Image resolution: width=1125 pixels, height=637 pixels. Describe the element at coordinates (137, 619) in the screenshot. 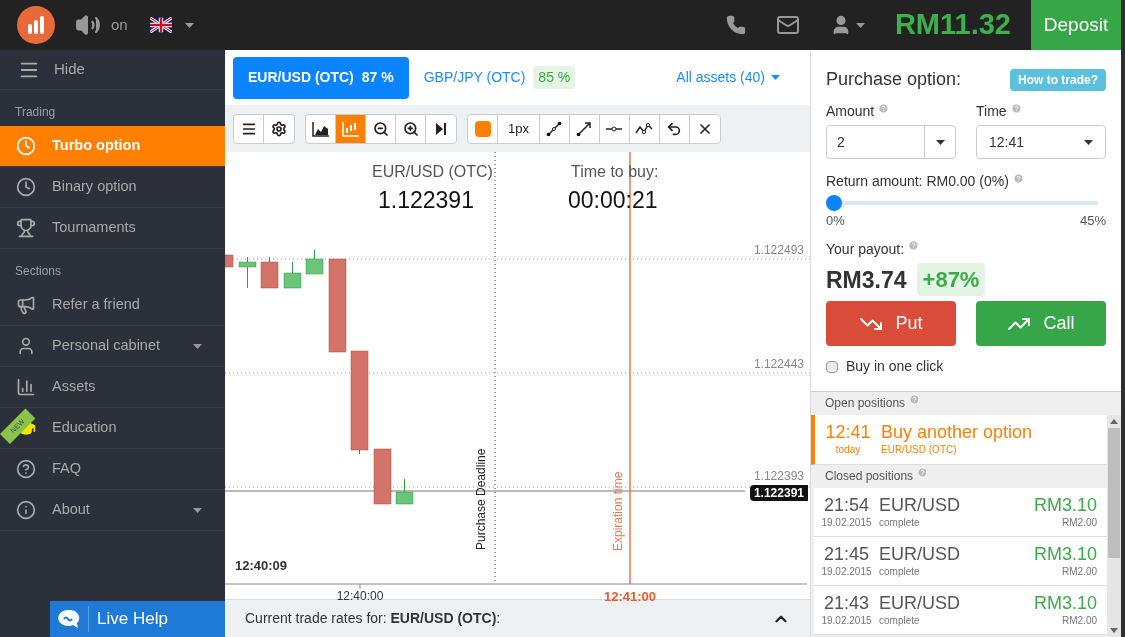

I see `live-help-button: Live Help` at that location.